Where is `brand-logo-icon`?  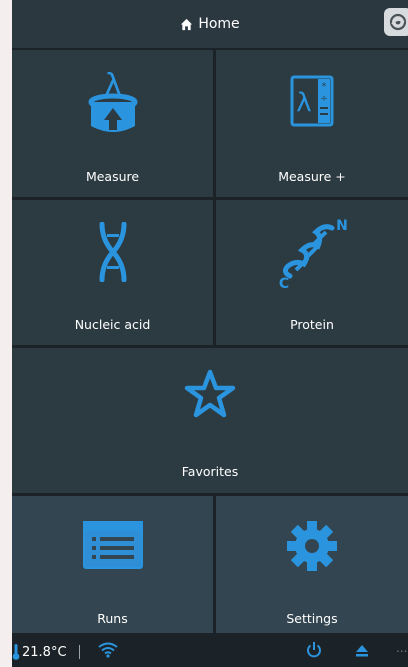
brand-logo-icon is located at coordinates (398, 22).